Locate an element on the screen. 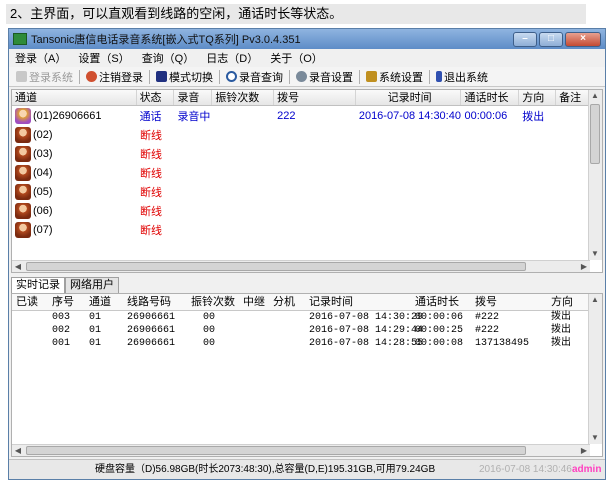 Image resolution: width=614 pixels, height=486 pixels. exit-button: 退出系统 is located at coordinates (462, 77).